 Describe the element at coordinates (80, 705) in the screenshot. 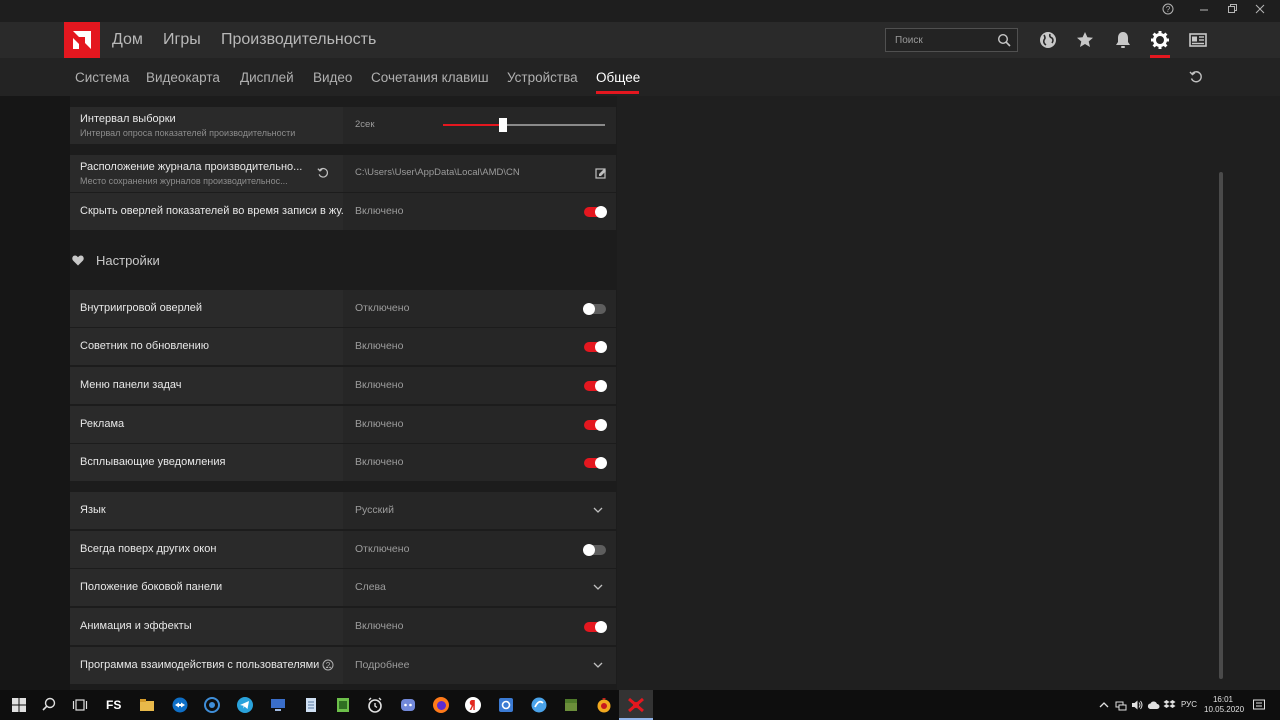

I see `task-view-icon` at that location.